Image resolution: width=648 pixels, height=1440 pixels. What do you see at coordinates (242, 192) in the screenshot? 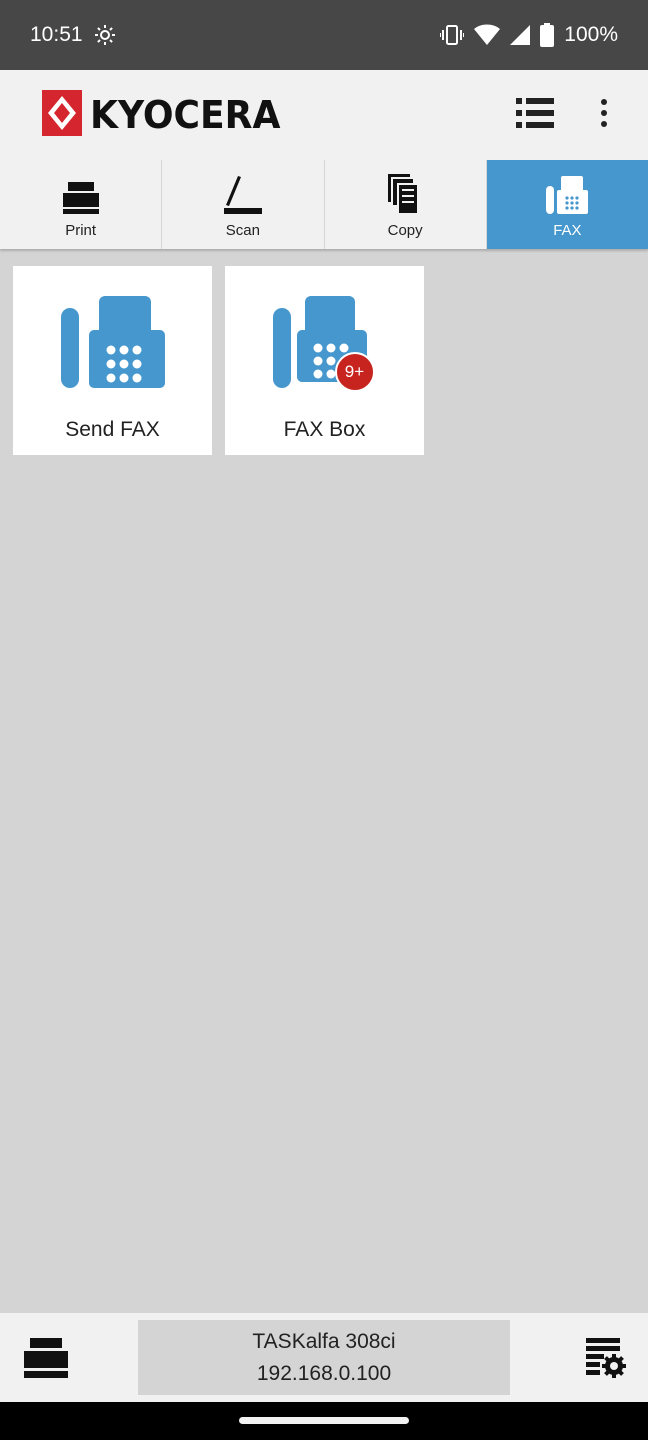
I see `scanner-icon` at bounding box center [242, 192].